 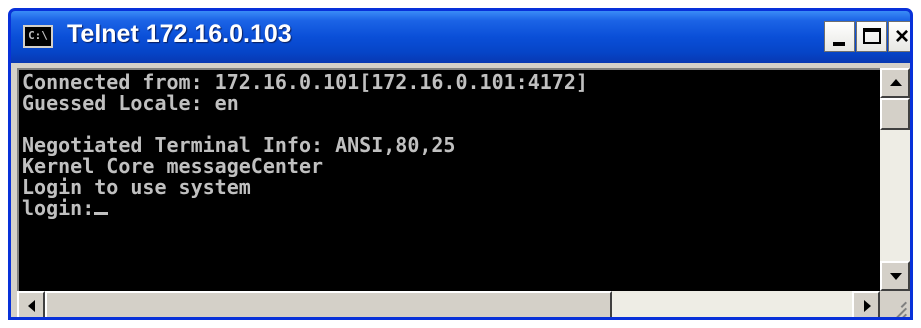 I want to click on close-button: ×, so click(x=899, y=36).